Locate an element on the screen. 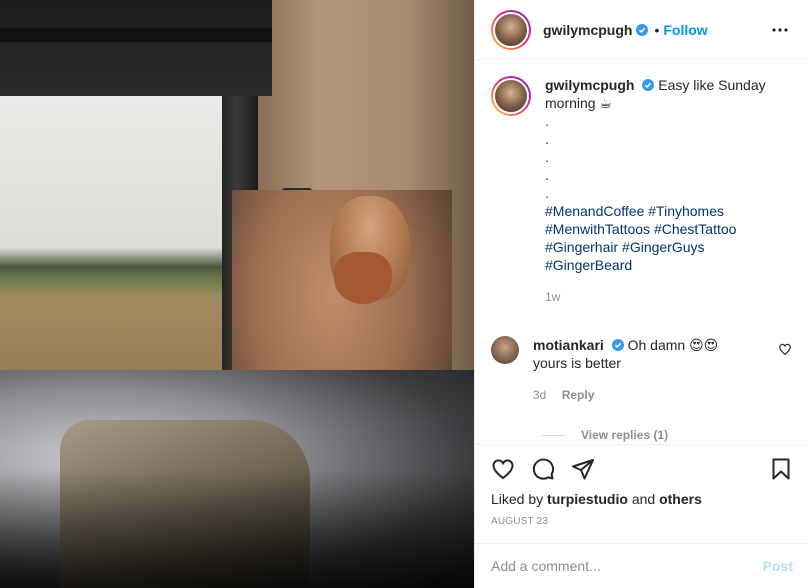 The width and height of the screenshot is (808, 588). hashtag-line: #MenwithTattoos #ChestTattoo is located at coordinates (668, 229).